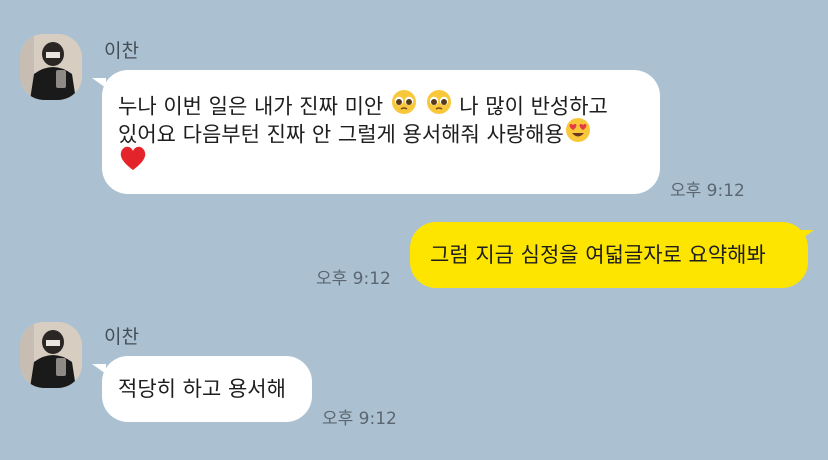  What do you see at coordinates (341, 134) in the screenshot?
I see `message-text: 있어요 다음부턴 진짜 안 그럴게 용서해줘 사랑해용` at bounding box center [341, 134].